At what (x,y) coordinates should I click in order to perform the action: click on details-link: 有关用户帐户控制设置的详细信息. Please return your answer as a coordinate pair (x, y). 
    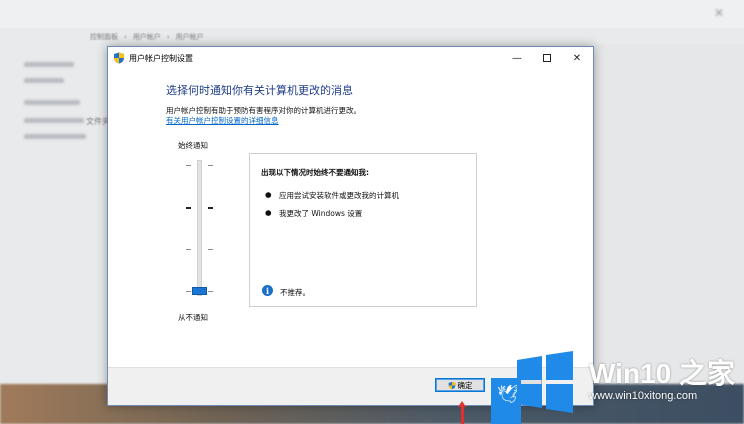
    Looking at the image, I should click on (222, 120).